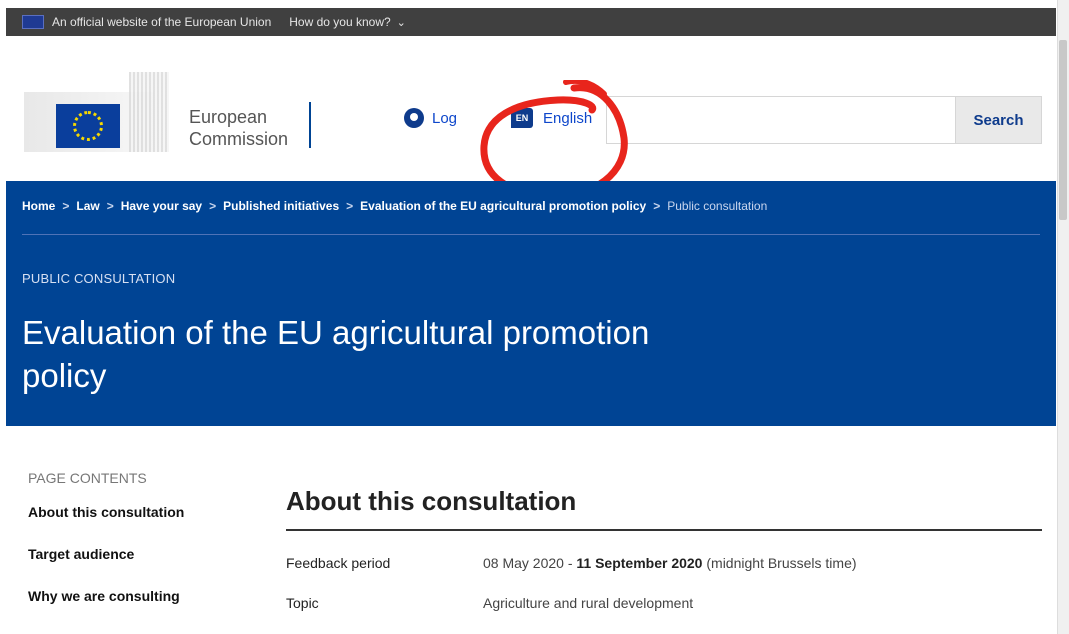 Image resolution: width=1069 pixels, height=634 pixels. I want to click on logo-line-2: Commission, so click(239, 139).